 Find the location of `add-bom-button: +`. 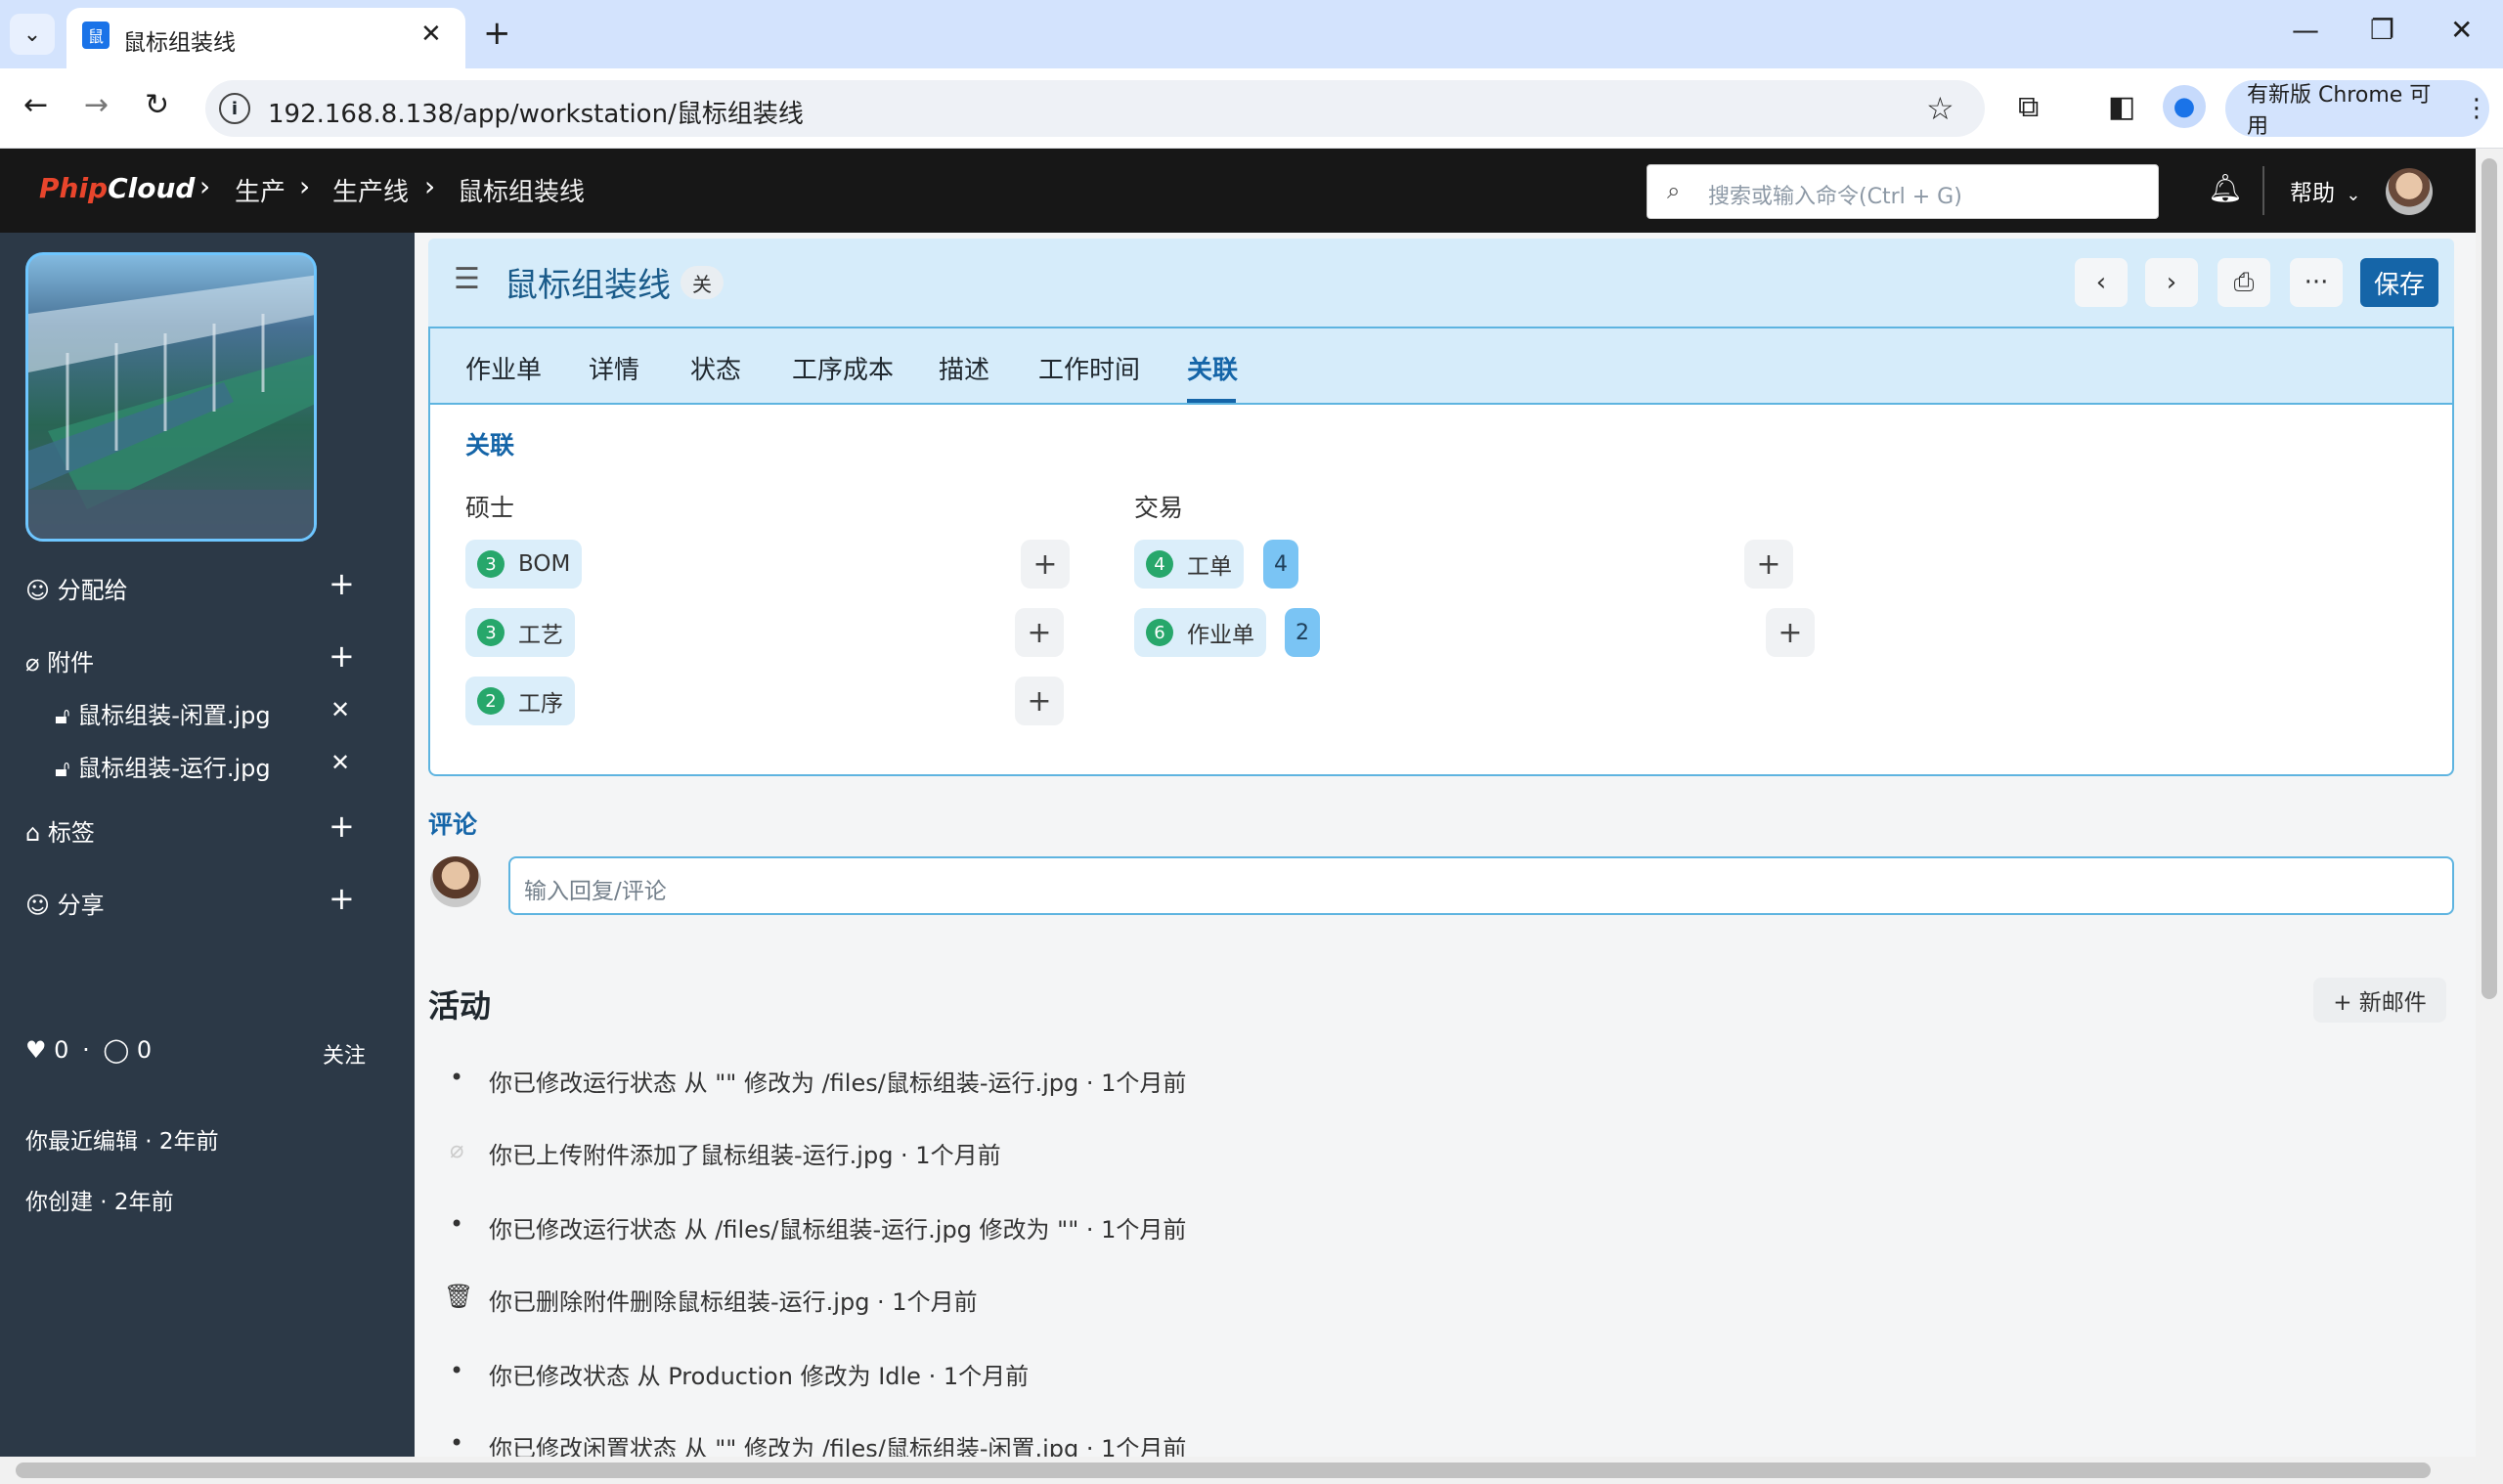

add-bom-button: + is located at coordinates (1045, 564).